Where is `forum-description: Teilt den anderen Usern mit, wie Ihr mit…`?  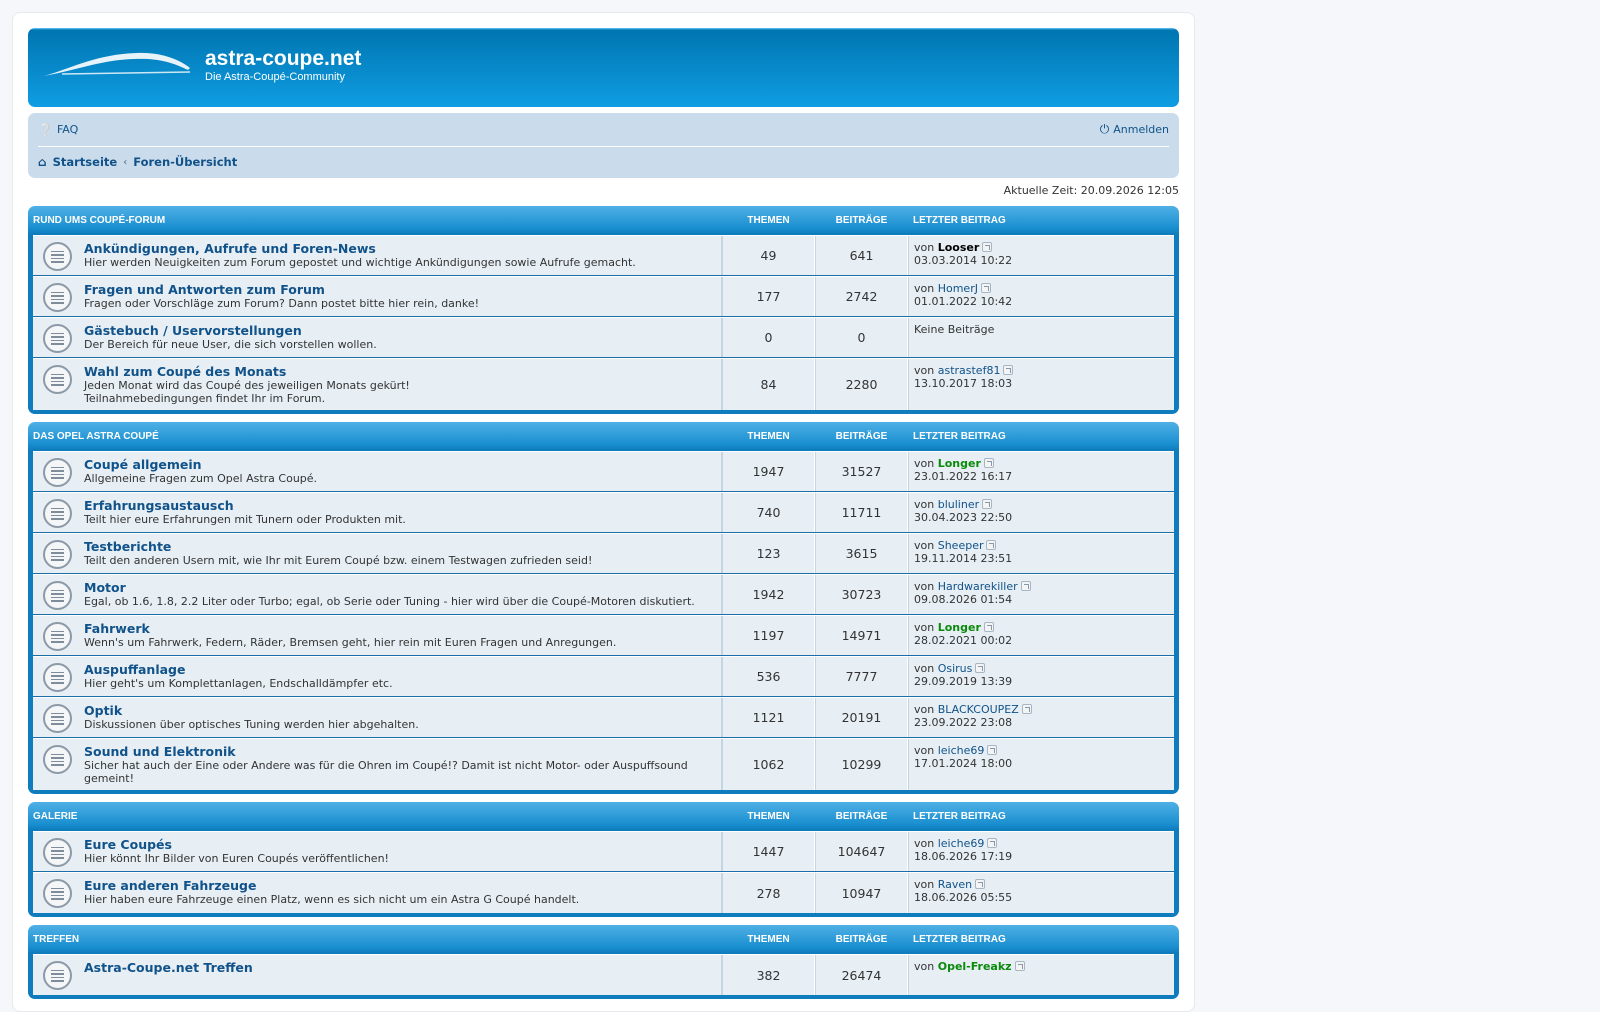 forum-description: Teilt den anderen Usern mit, wie Ihr mit… is located at coordinates (338, 560).